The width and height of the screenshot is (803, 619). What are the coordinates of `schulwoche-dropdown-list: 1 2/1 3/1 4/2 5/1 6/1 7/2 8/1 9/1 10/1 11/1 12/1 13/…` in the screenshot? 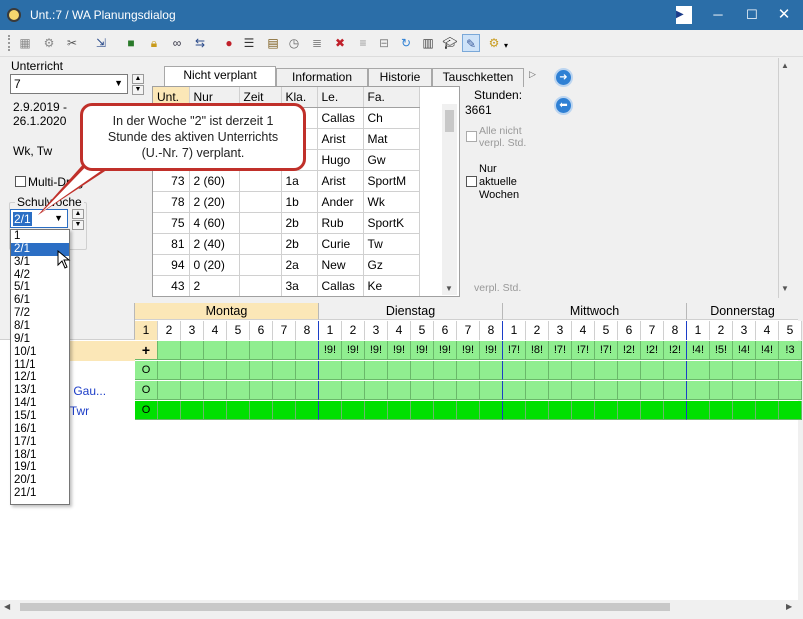 It's located at (40, 367).